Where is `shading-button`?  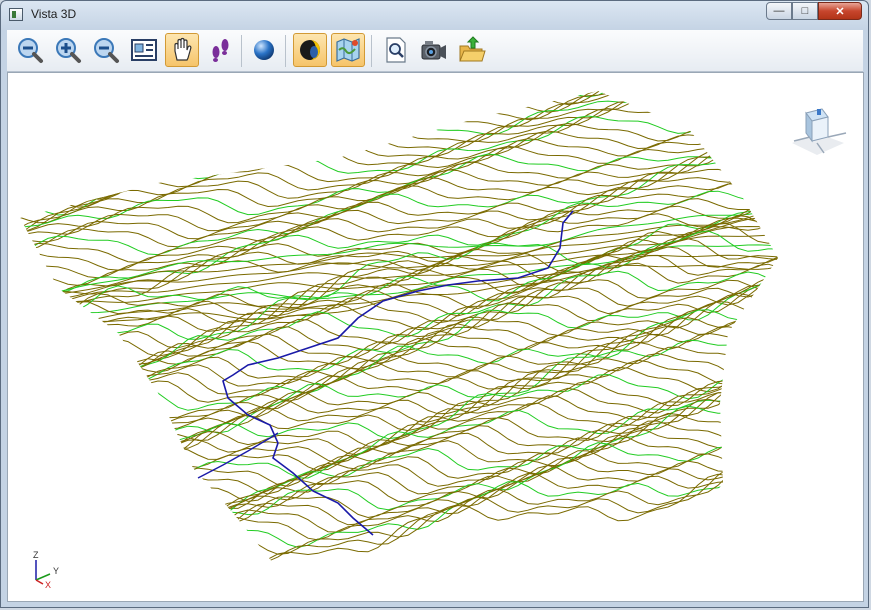
shading-button is located at coordinates (310, 50).